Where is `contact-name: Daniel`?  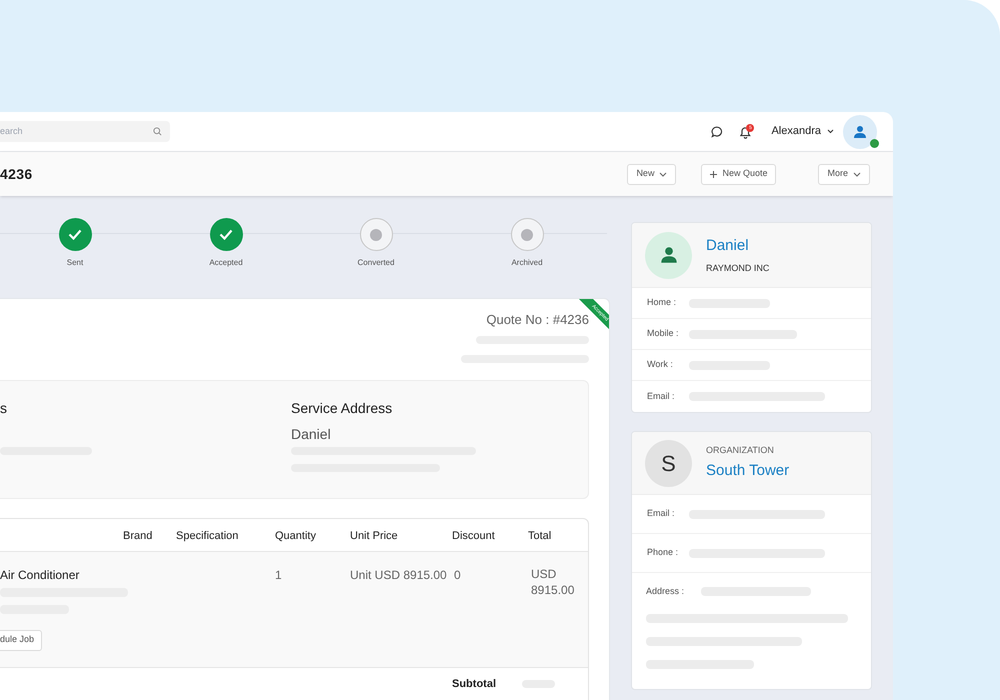
contact-name: Daniel is located at coordinates (738, 245).